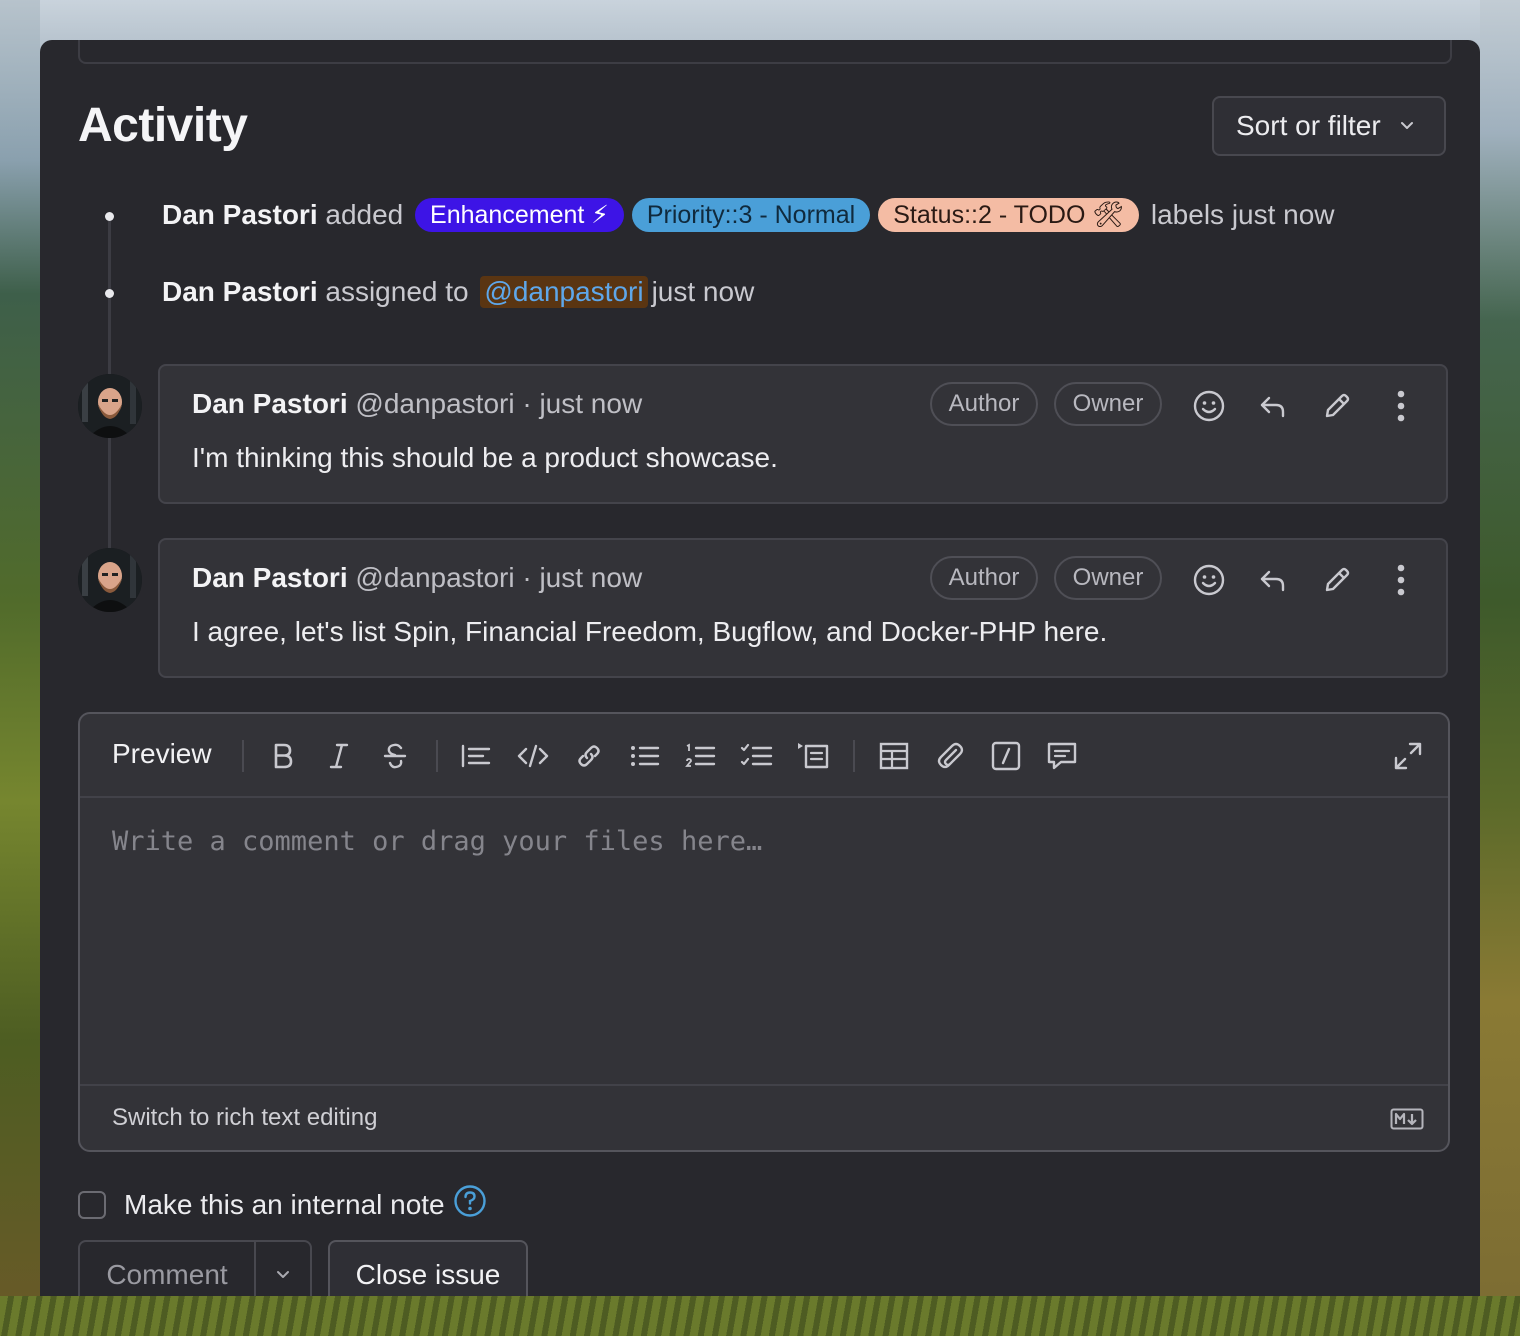 The image size is (1520, 1336). I want to click on comment-button: Comment, so click(168, 1269).